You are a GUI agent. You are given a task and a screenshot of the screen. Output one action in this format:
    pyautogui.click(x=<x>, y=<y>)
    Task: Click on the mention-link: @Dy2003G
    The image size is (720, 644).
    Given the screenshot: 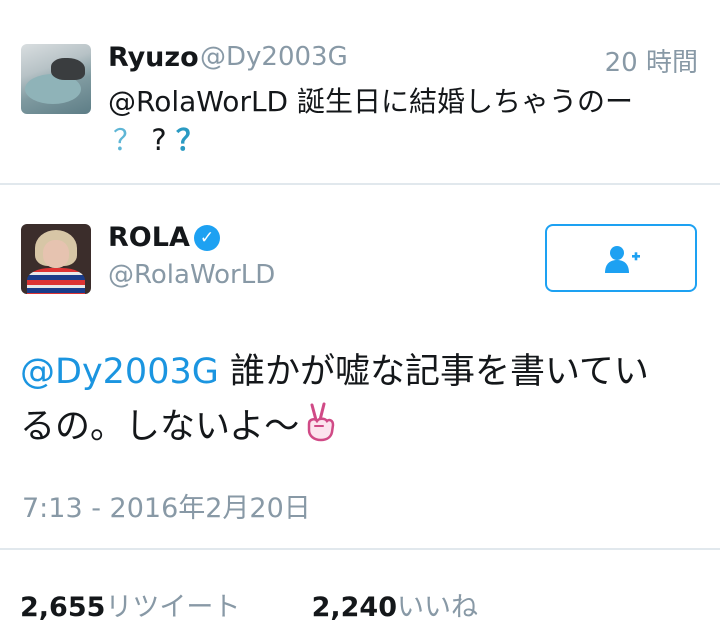 What is the action you would take?
    pyautogui.click(x=119, y=372)
    